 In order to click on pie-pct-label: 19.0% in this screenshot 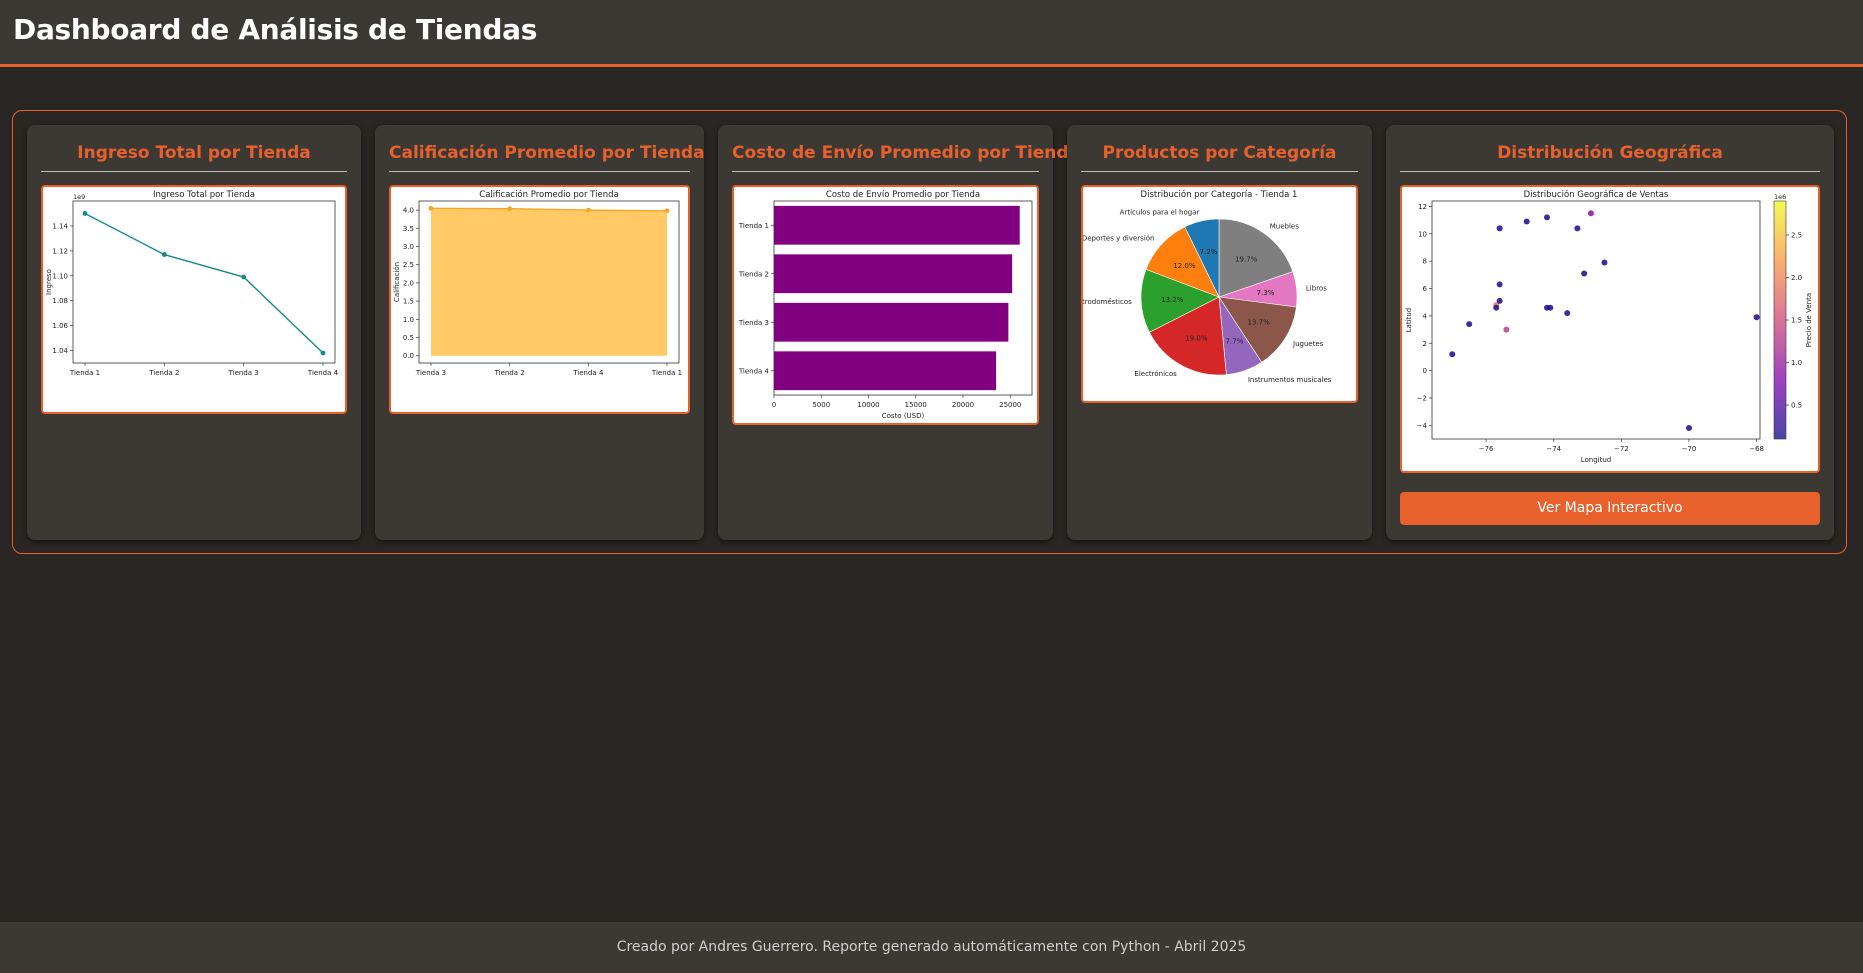, I will do `click(1196, 338)`.